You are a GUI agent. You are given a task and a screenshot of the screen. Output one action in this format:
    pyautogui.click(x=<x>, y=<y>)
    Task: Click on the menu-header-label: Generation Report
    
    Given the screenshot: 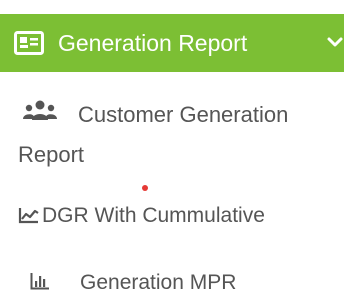 What is the action you would take?
    pyautogui.click(x=153, y=43)
    